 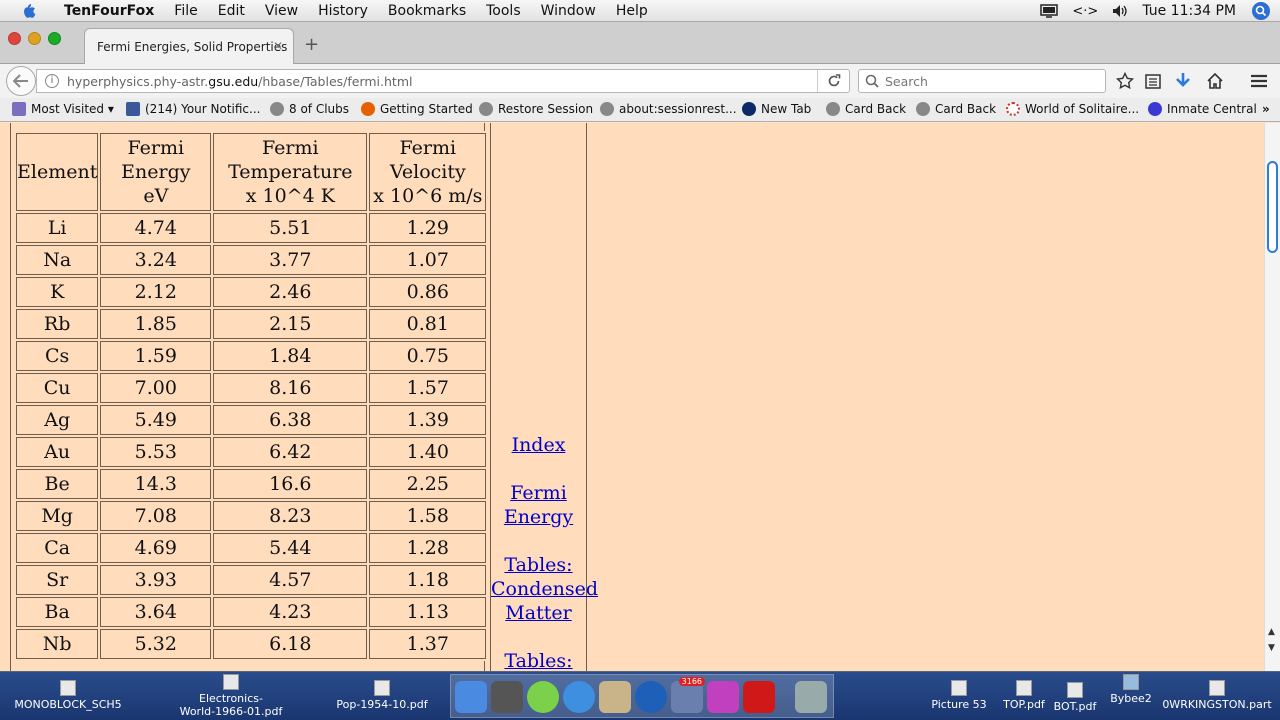 I want to click on menubar-clock: Tue 11:34 PM, so click(x=1189, y=11).